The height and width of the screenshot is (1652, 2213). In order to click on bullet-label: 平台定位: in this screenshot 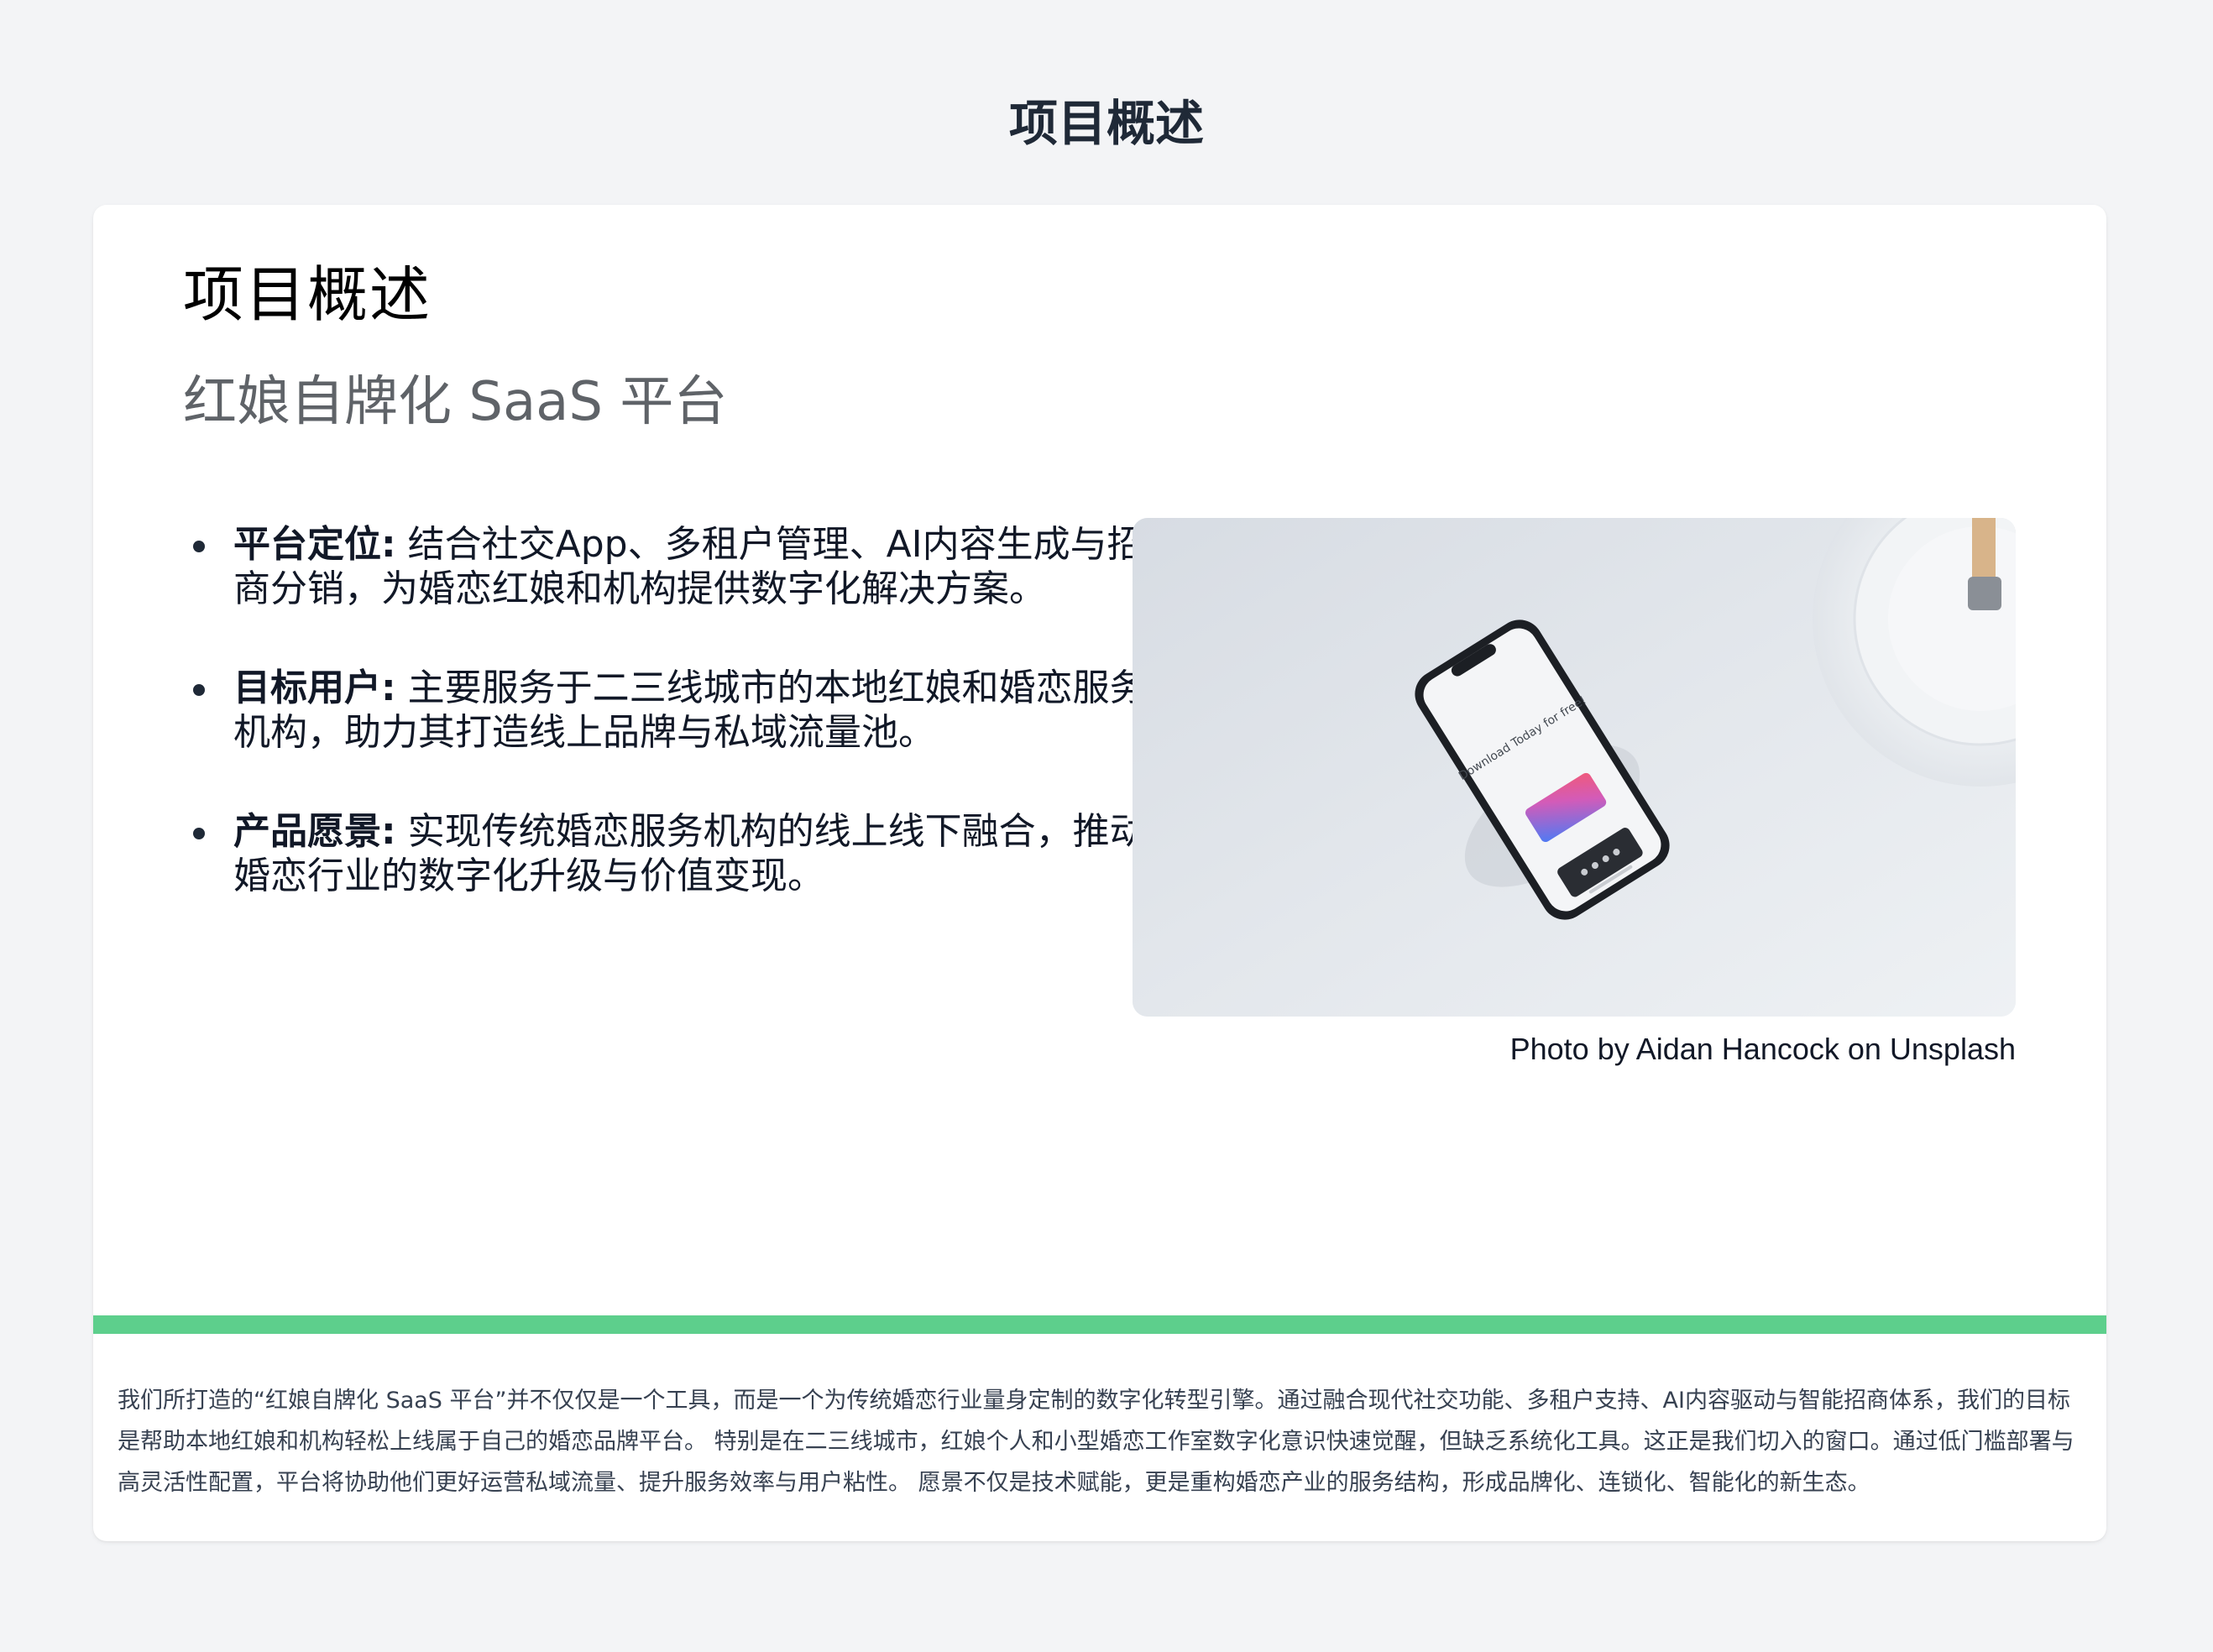, I will do `click(314, 544)`.